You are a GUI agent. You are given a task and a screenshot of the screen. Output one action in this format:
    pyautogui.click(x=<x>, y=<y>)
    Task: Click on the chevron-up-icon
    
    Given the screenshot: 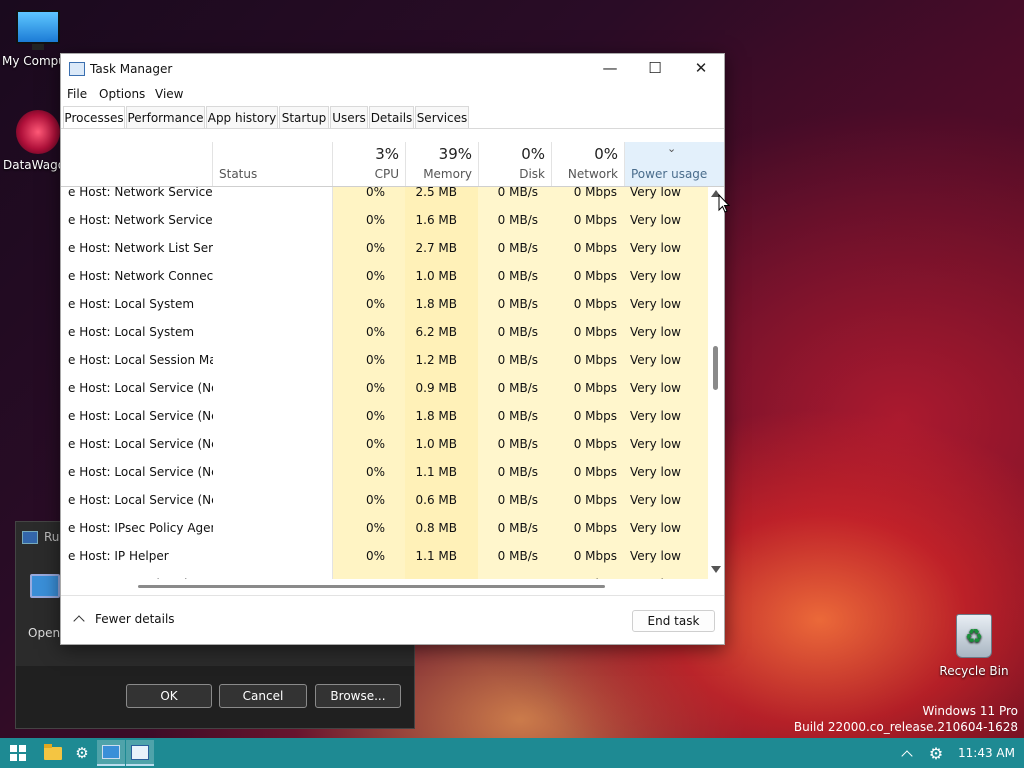 What is the action you would take?
    pyautogui.click(x=79, y=621)
    